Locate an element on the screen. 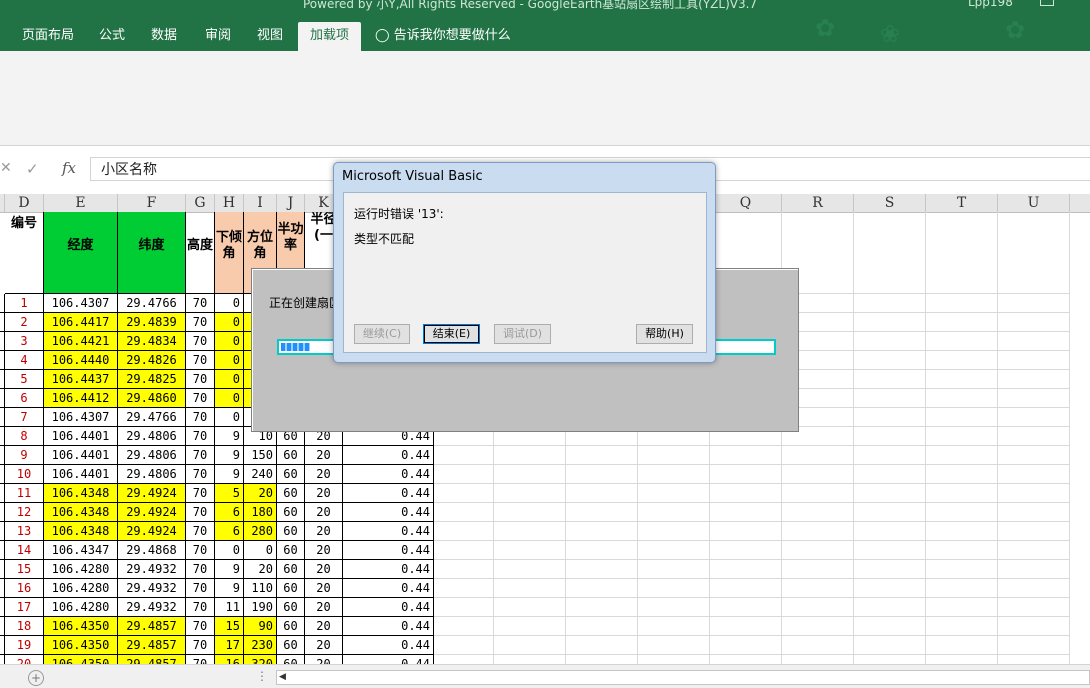 The height and width of the screenshot is (688, 1090). table-cell: 106.4440 is located at coordinates (81, 360).